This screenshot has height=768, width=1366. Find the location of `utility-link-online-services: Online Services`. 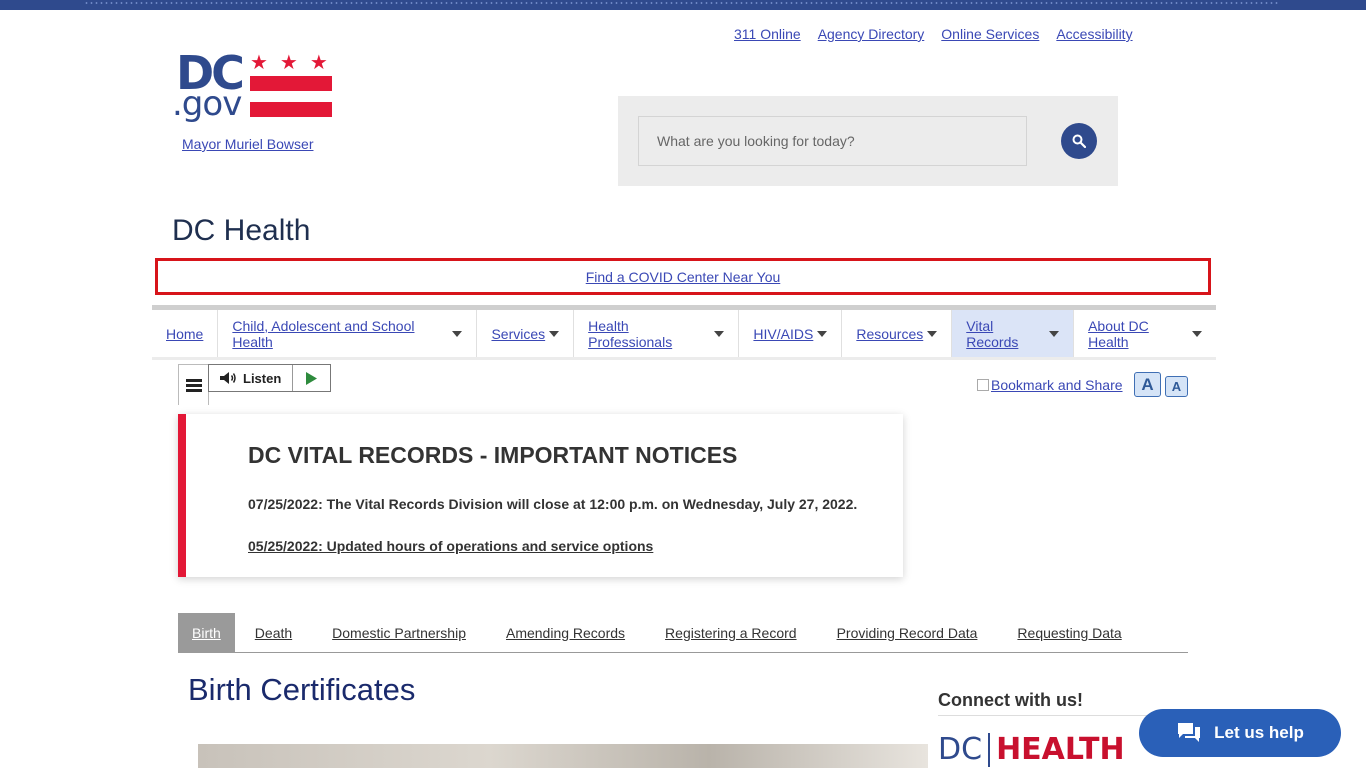

utility-link-online-services: Online Services is located at coordinates (990, 34).